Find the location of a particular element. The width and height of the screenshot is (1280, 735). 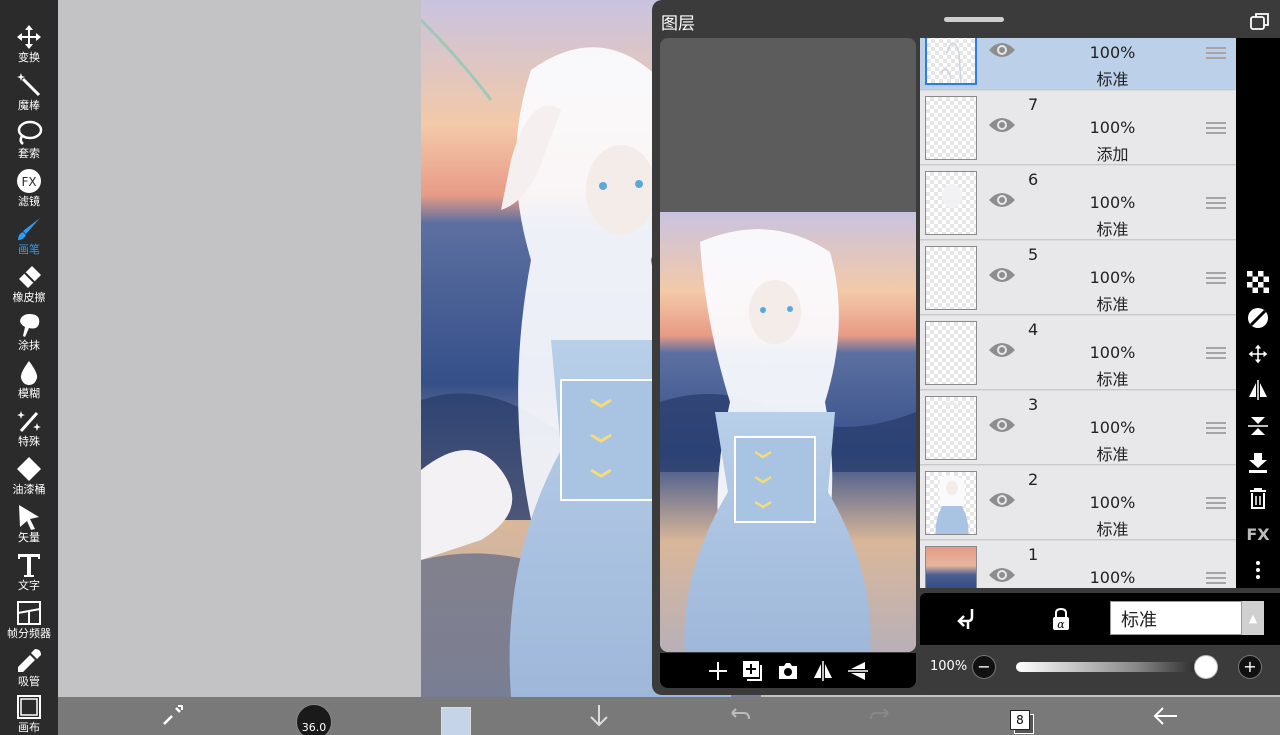

opacity-plus-button: + is located at coordinates (1250, 667).